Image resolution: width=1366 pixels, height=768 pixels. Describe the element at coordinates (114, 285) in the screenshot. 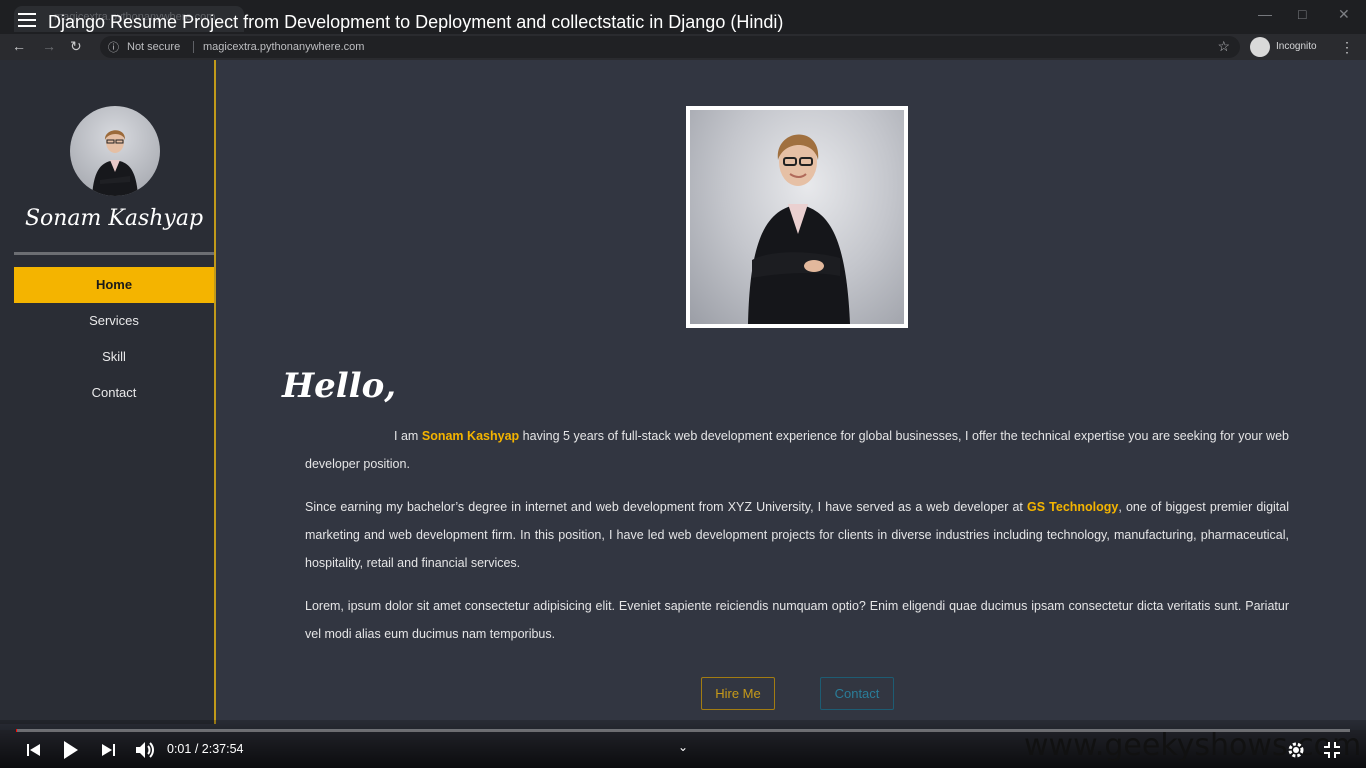

I see `sidebar-item-home: Home` at that location.